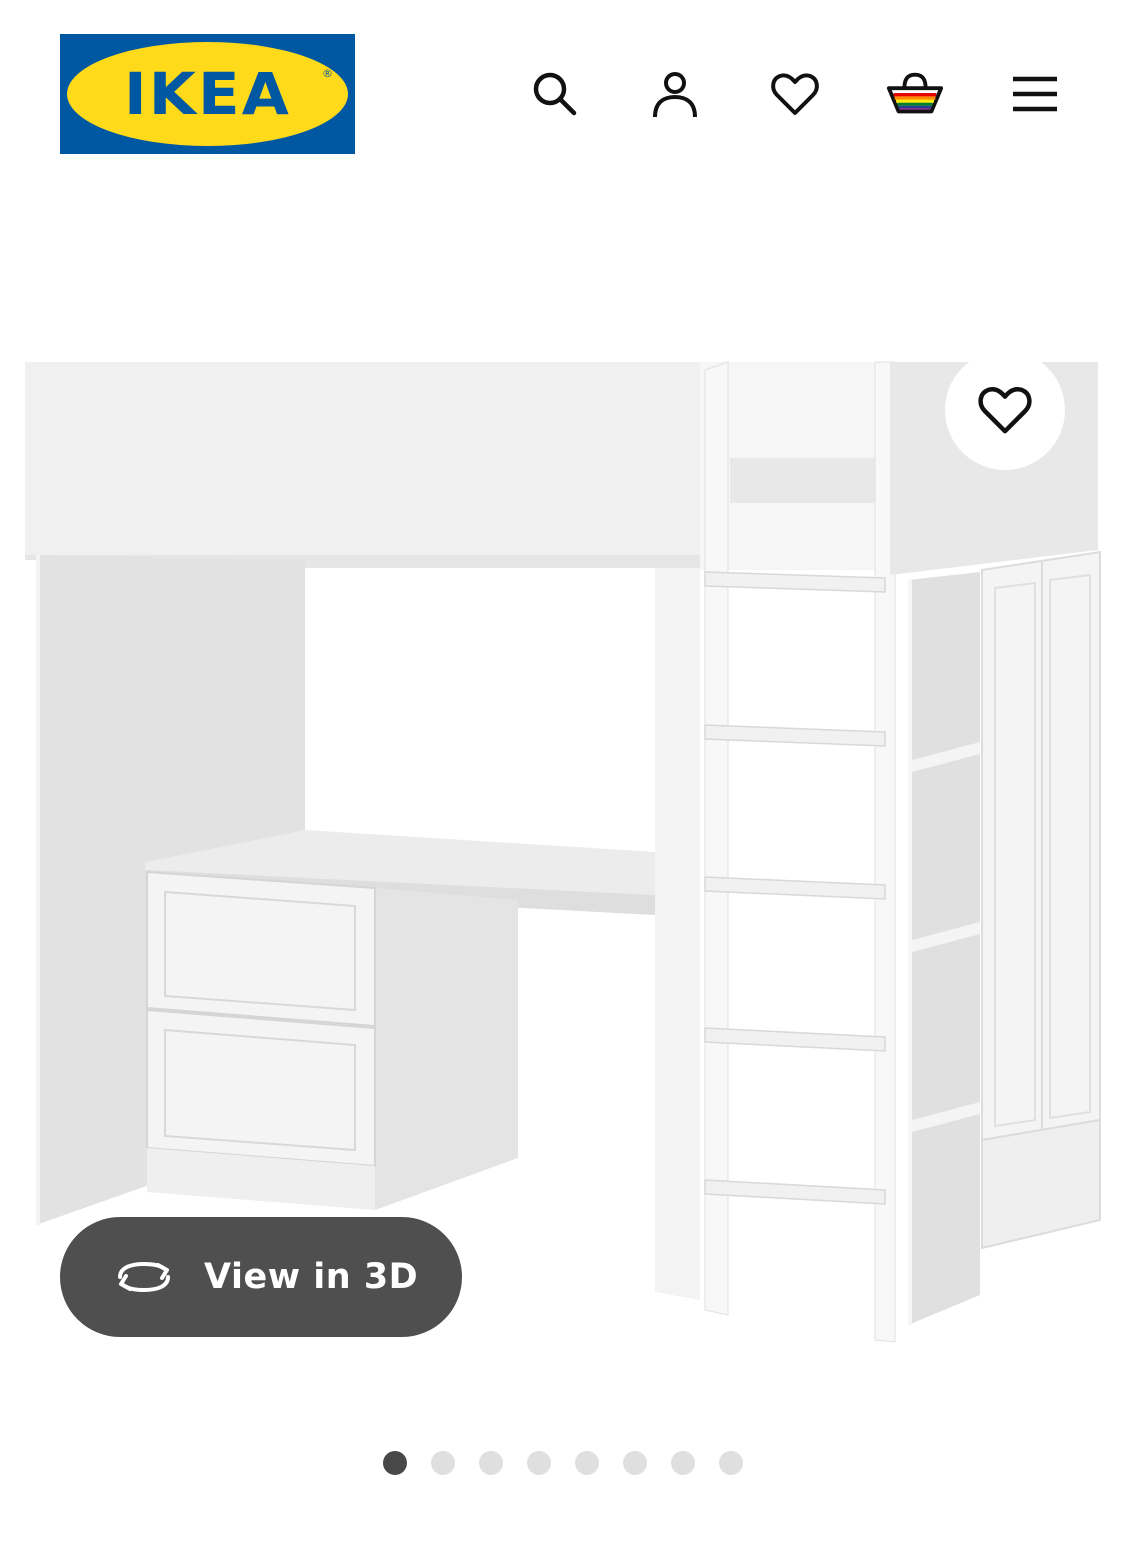 Image resolution: width=1125 pixels, height=1546 pixels. I want to click on menu-icon, so click(1035, 94).